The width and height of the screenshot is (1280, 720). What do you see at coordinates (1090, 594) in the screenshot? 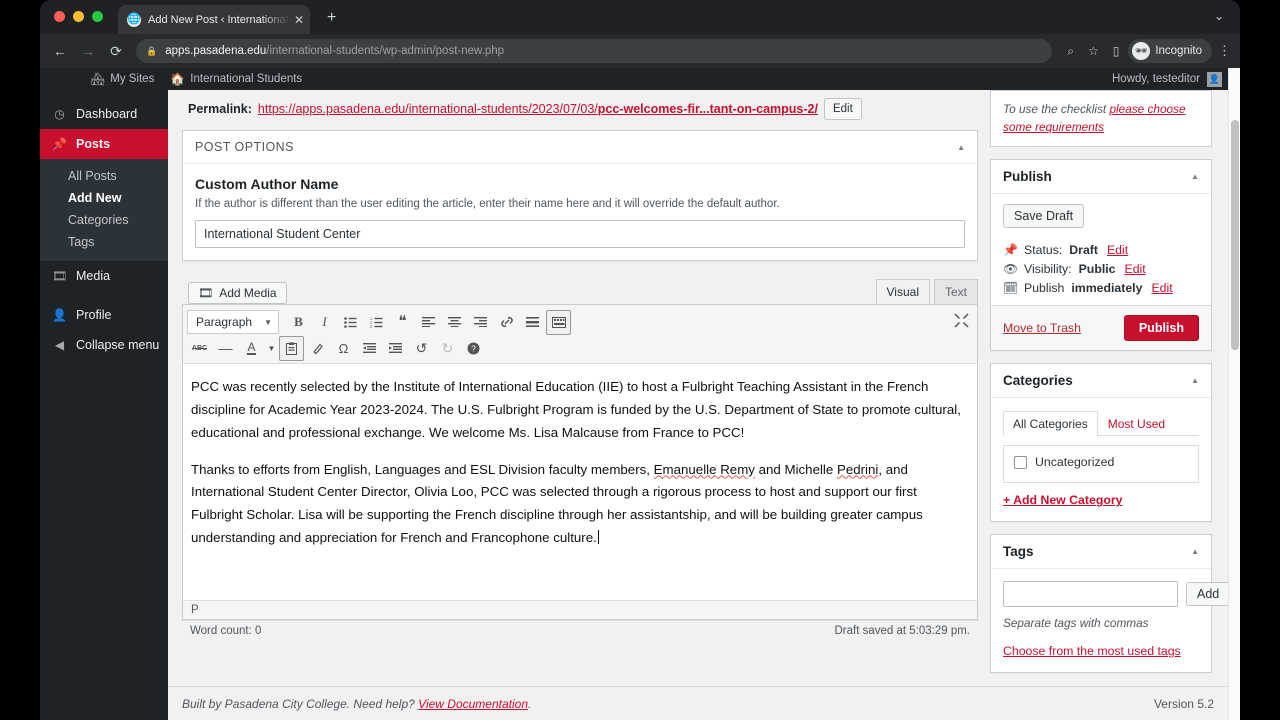
I see `tags-input` at bounding box center [1090, 594].